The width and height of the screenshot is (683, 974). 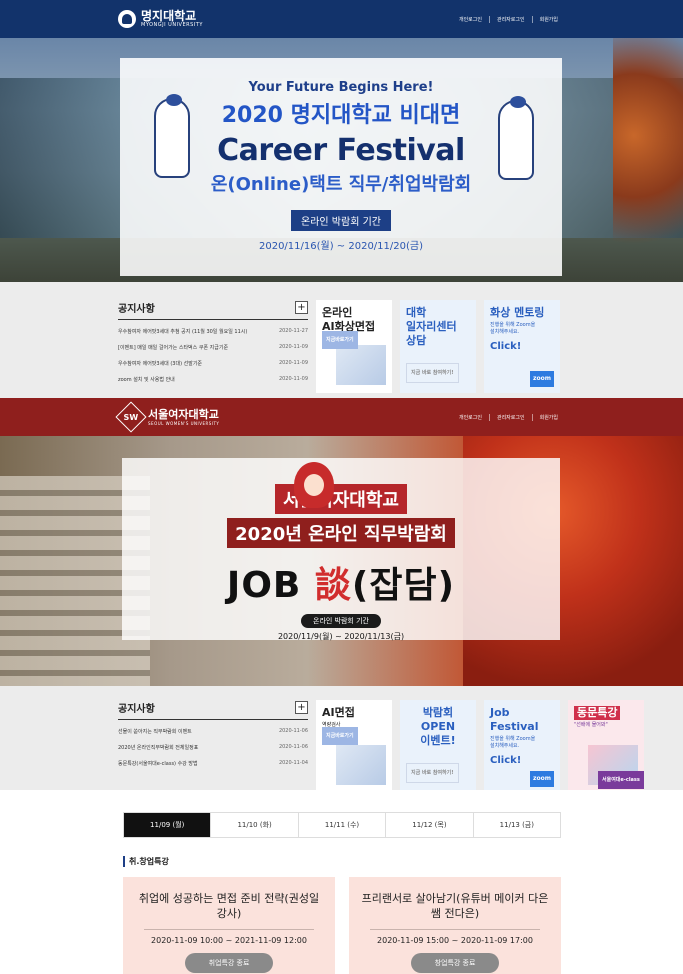 I want to click on period-dates: 2020/11/16(월) ~ 2020/11/20(금), so click(x=340, y=246).